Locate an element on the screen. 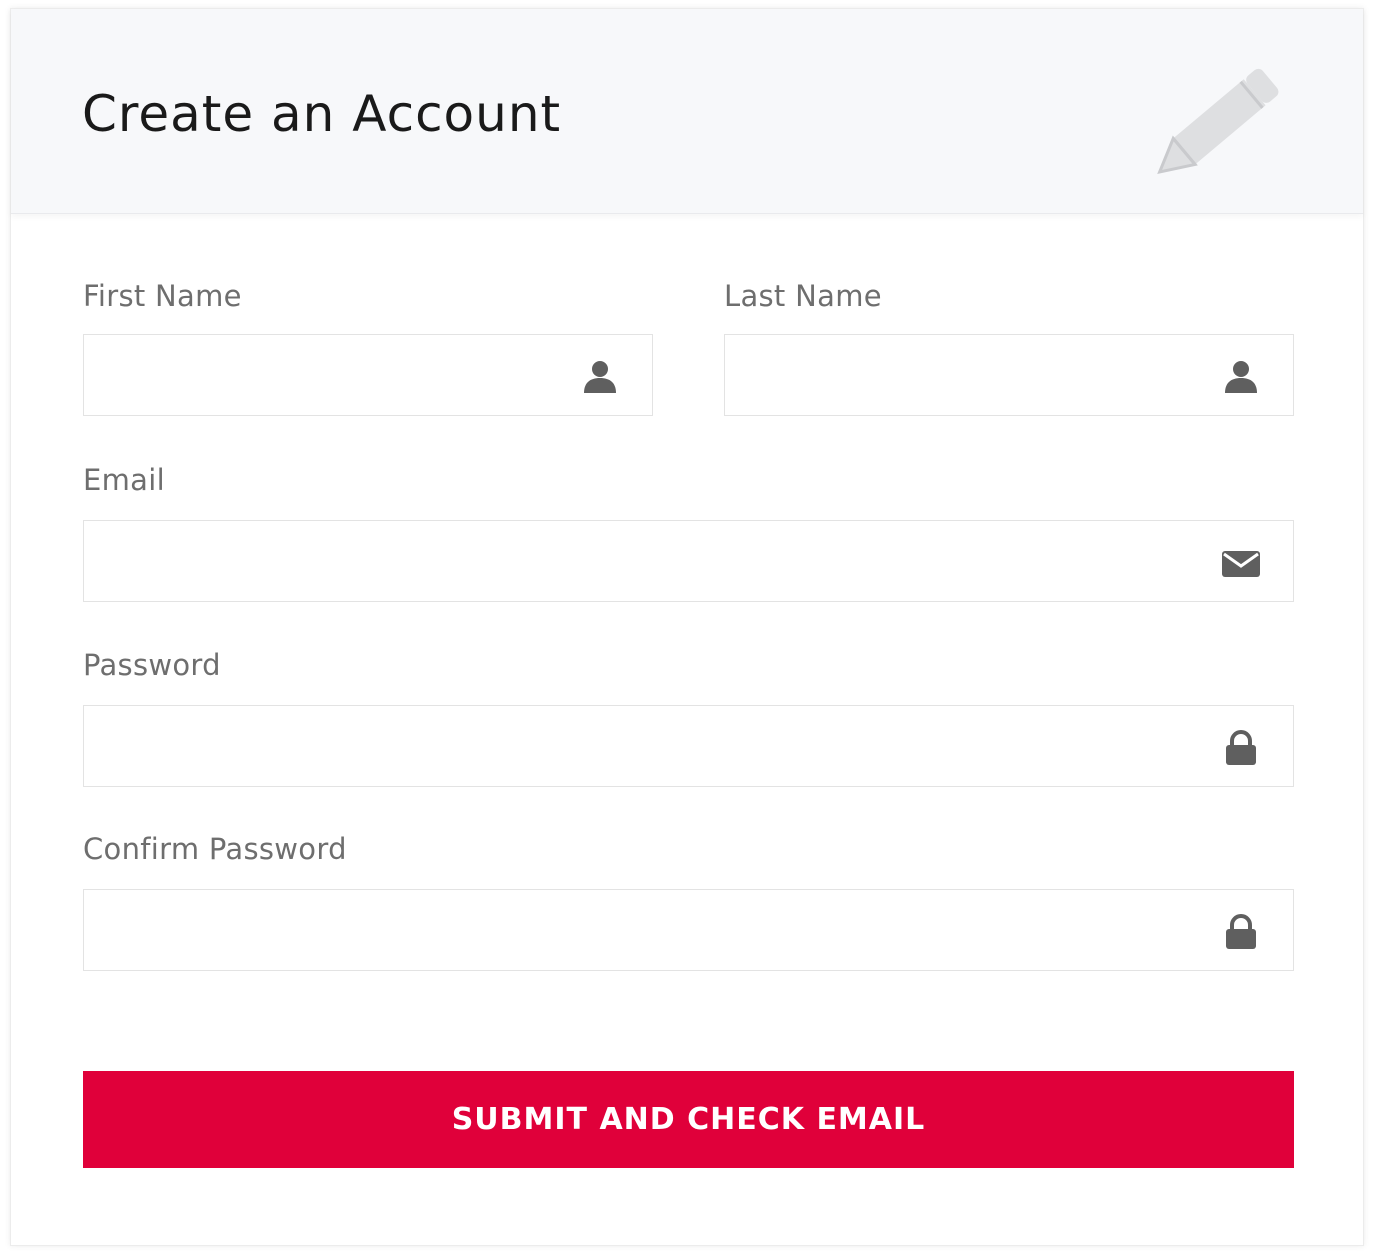  confirm-password-label: Confirm Password is located at coordinates (215, 849).